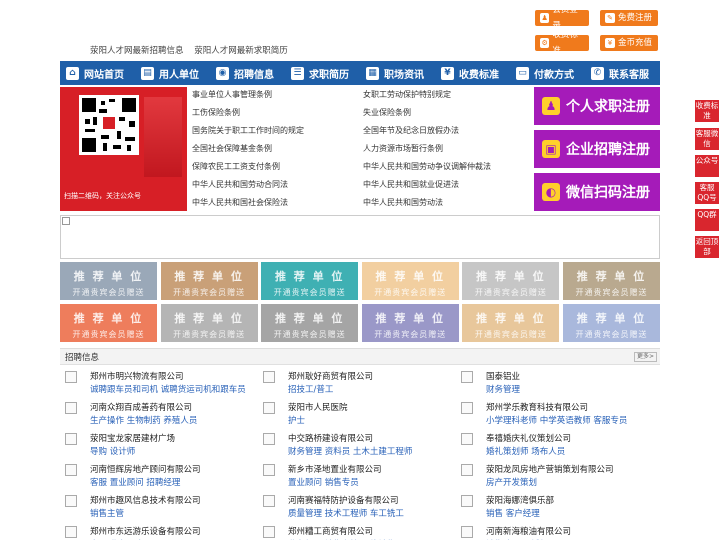 Image resolution: width=720 pixels, height=540 pixels. I want to click on law-link: 中华人民共和国劳动争议调解仲裁法, so click(427, 170).